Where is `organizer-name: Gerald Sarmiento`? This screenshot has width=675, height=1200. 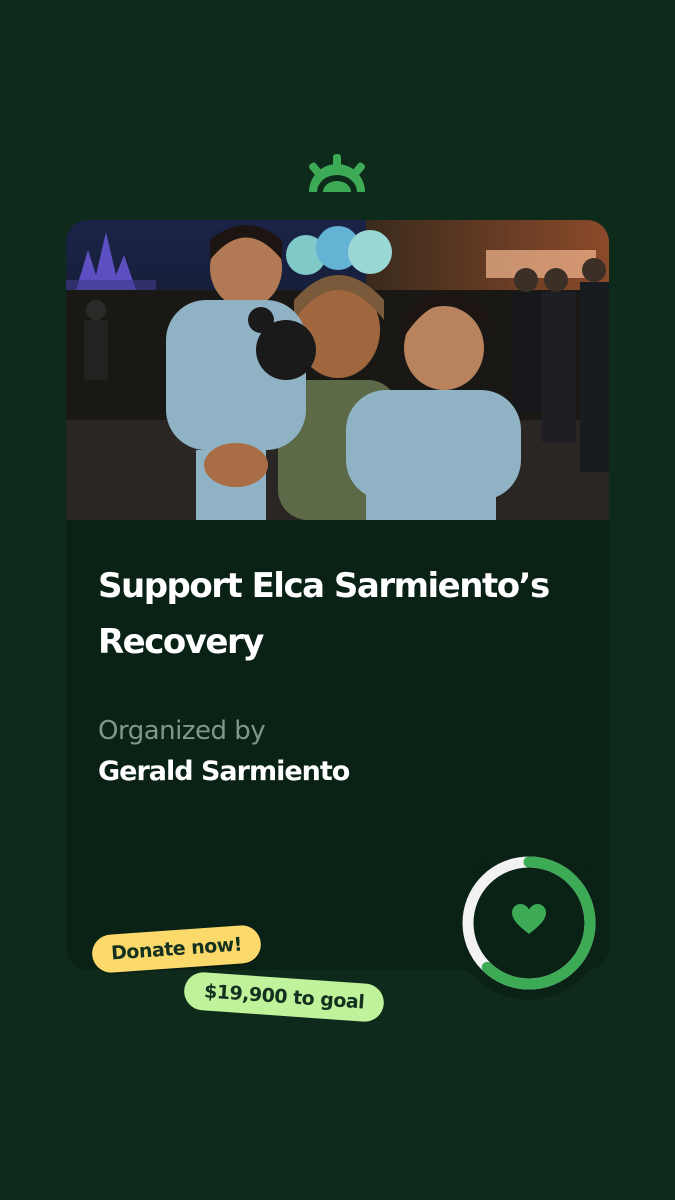
organizer-name: Gerald Sarmiento is located at coordinates (224, 771).